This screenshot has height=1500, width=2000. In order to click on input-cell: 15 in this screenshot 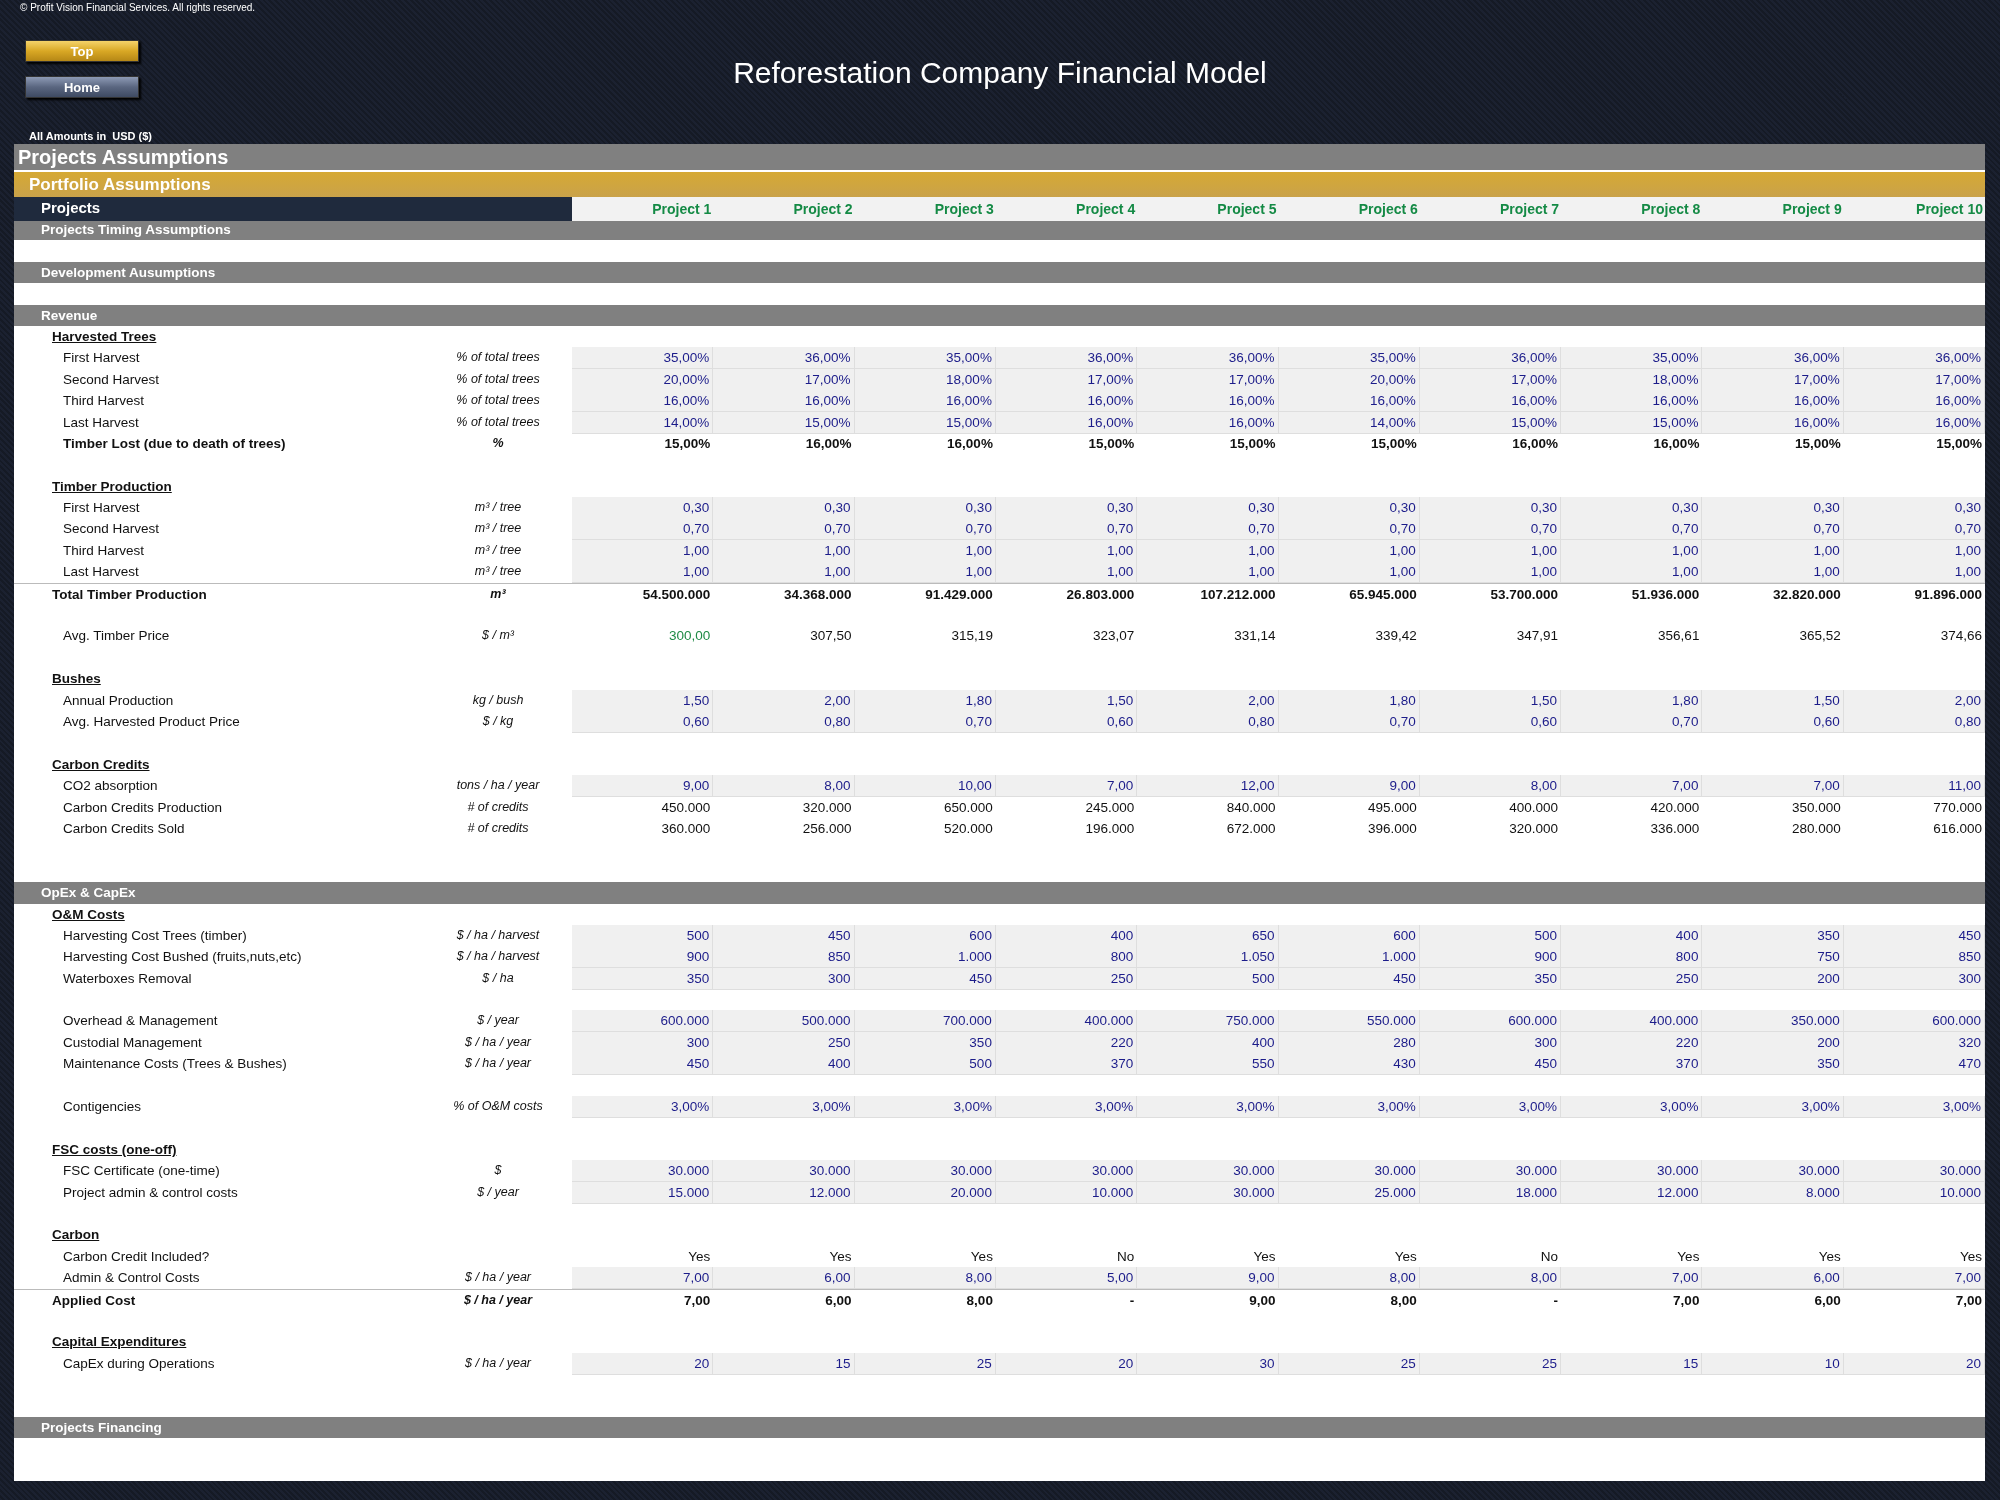, I will do `click(784, 1363)`.